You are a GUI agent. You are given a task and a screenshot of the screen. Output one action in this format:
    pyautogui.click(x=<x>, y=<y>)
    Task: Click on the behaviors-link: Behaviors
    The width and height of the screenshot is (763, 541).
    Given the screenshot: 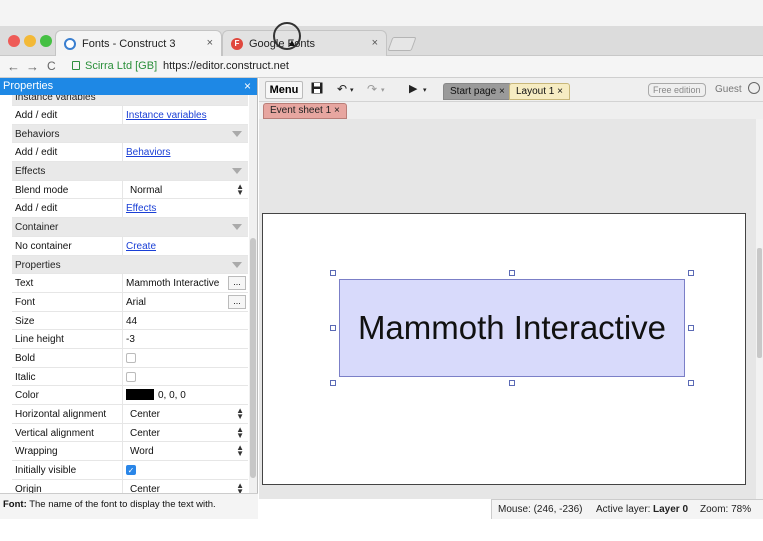 What is the action you would take?
    pyautogui.click(x=148, y=152)
    